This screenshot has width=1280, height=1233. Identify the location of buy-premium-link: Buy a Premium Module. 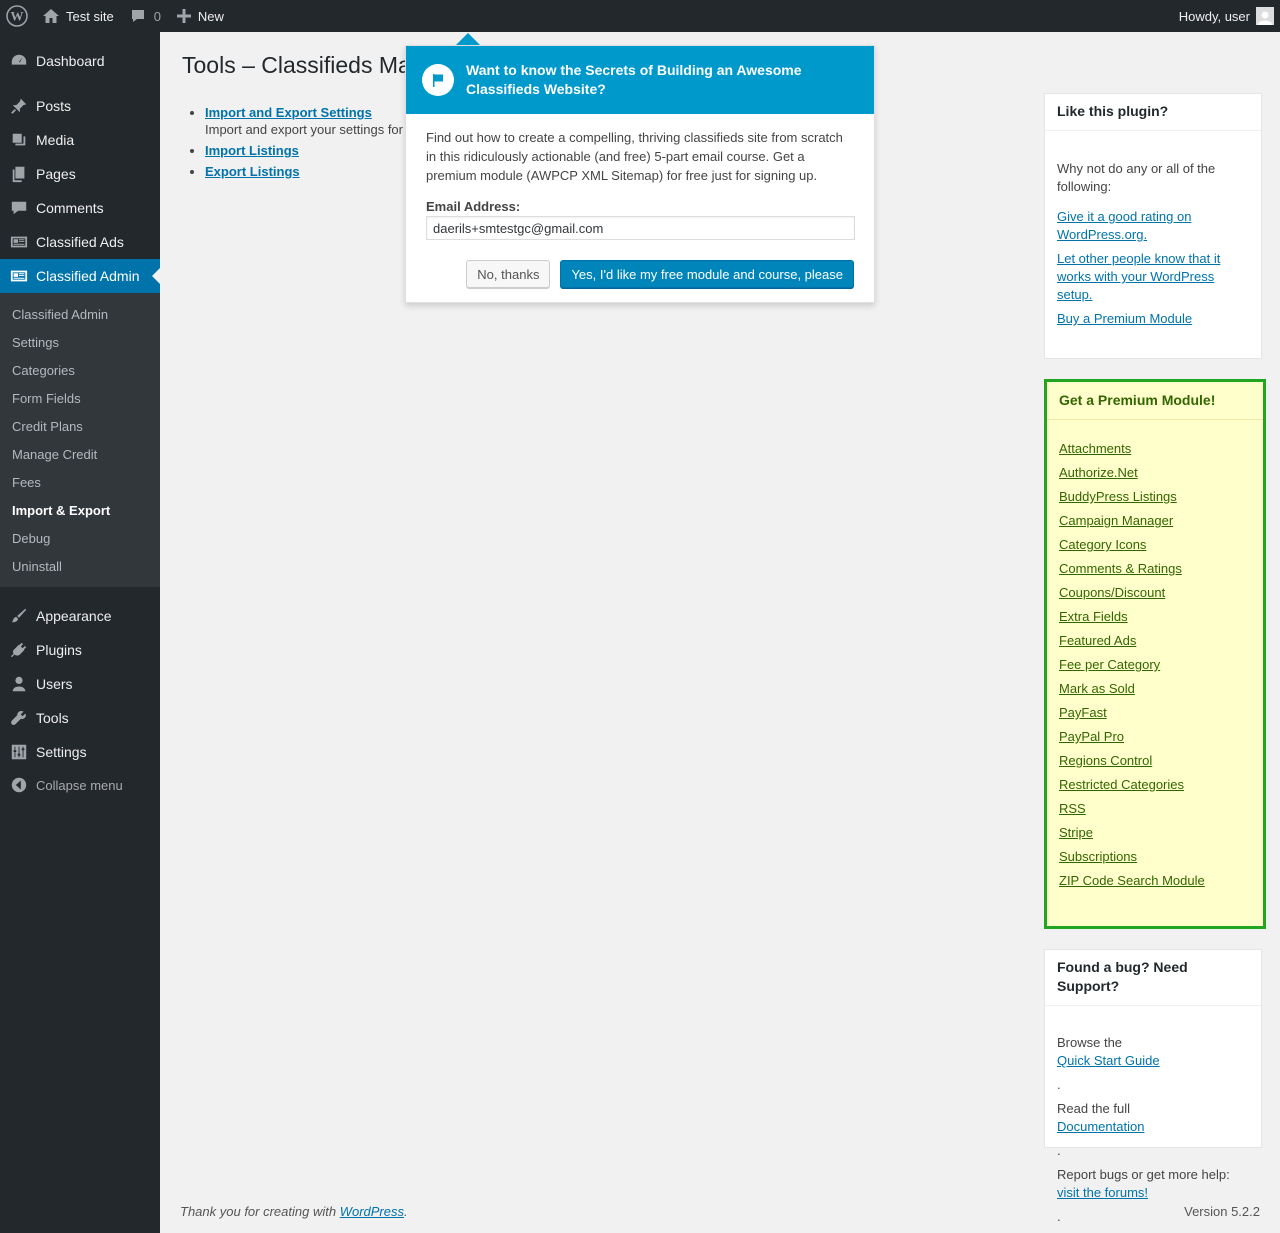
(1153, 319).